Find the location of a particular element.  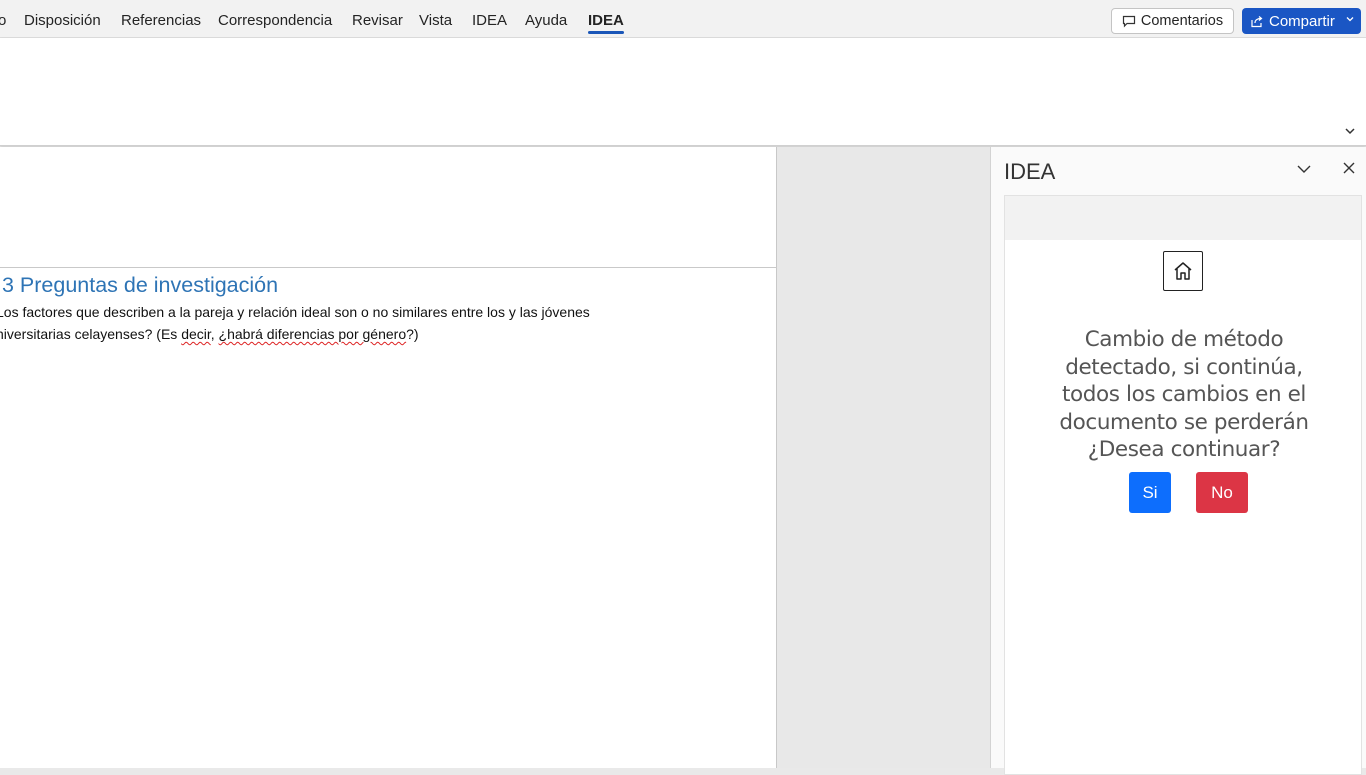

tab-disposicion: Disposición is located at coordinates (62, 20).